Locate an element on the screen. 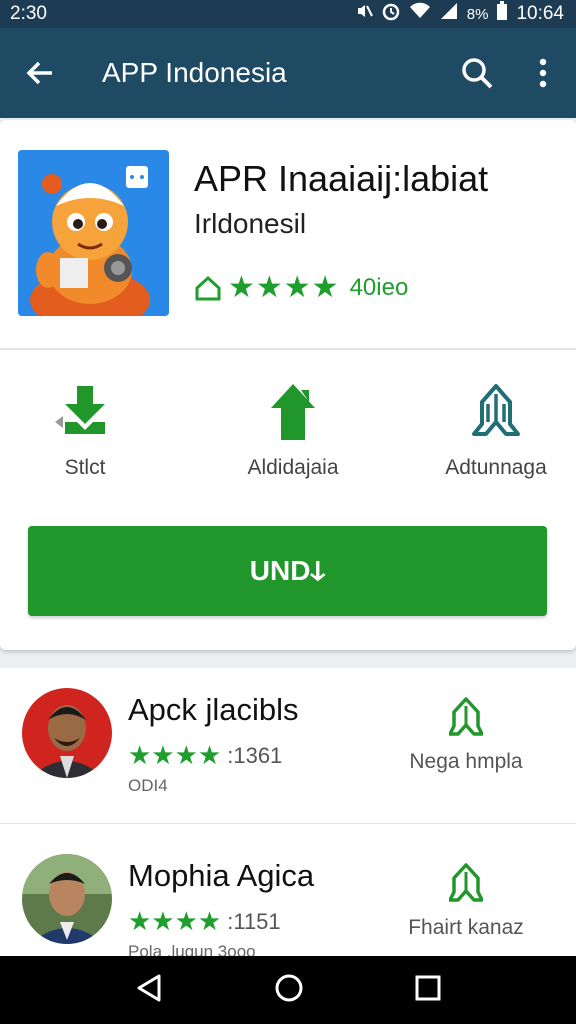 The height and width of the screenshot is (1024, 576). back-button is located at coordinates (40, 73).